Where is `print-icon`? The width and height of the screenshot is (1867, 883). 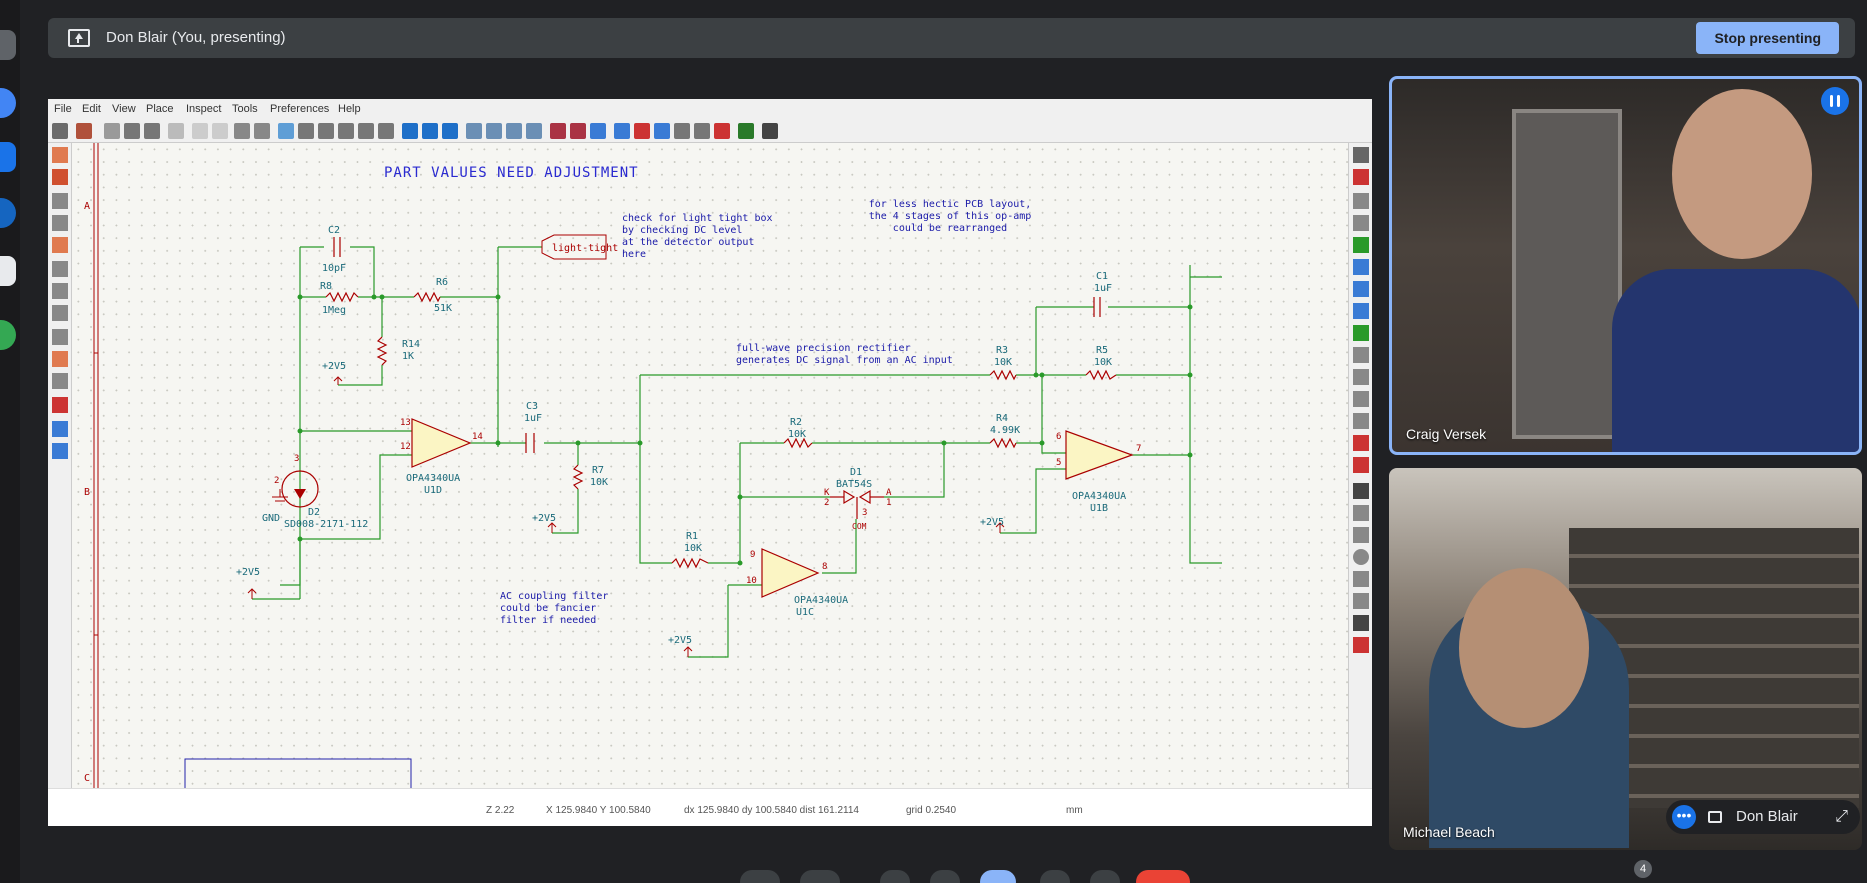 print-icon is located at coordinates (132, 131).